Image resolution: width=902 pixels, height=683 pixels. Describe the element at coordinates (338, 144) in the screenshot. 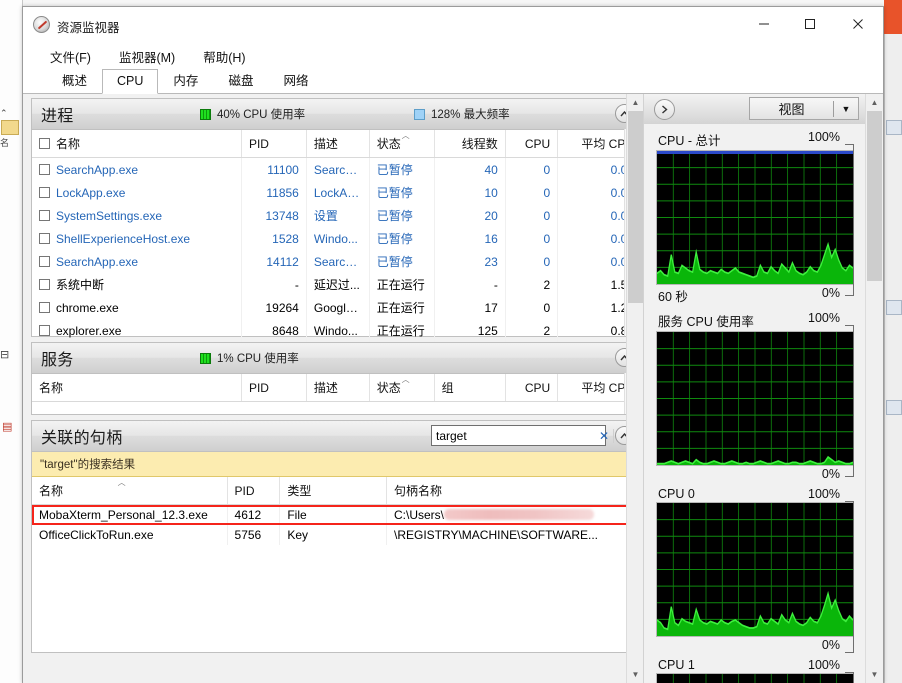

I see `process-col-desc: 描述` at that location.